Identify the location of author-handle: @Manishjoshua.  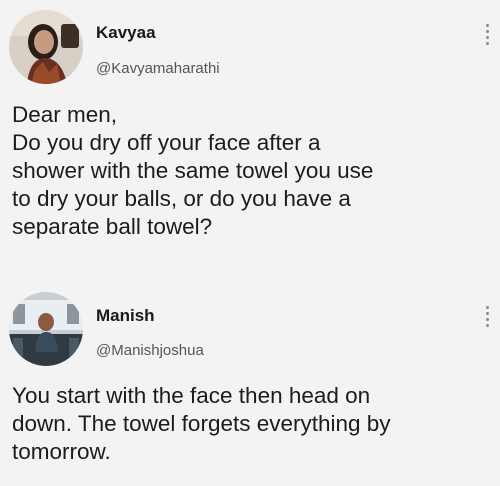
(150, 350).